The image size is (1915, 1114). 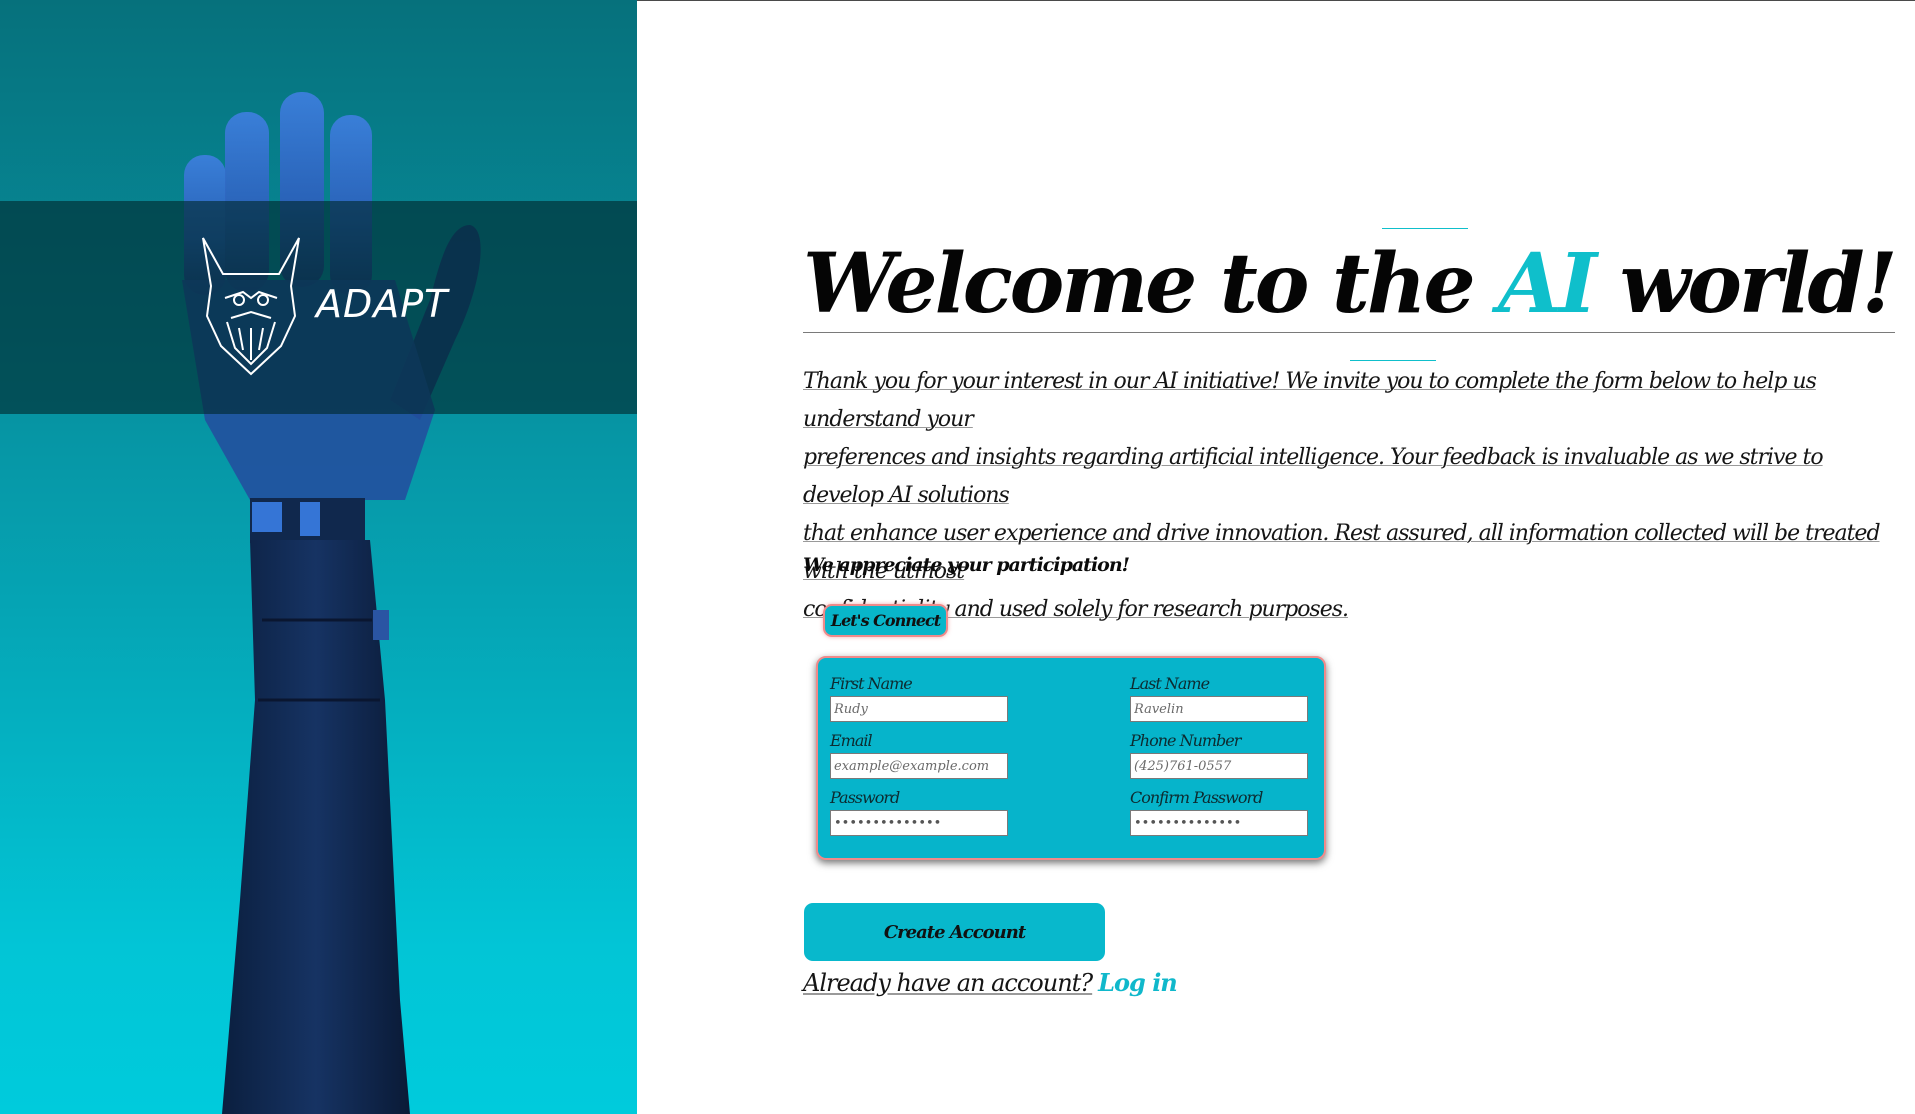 I want to click on password-group: Password, so click(x=920, y=811).